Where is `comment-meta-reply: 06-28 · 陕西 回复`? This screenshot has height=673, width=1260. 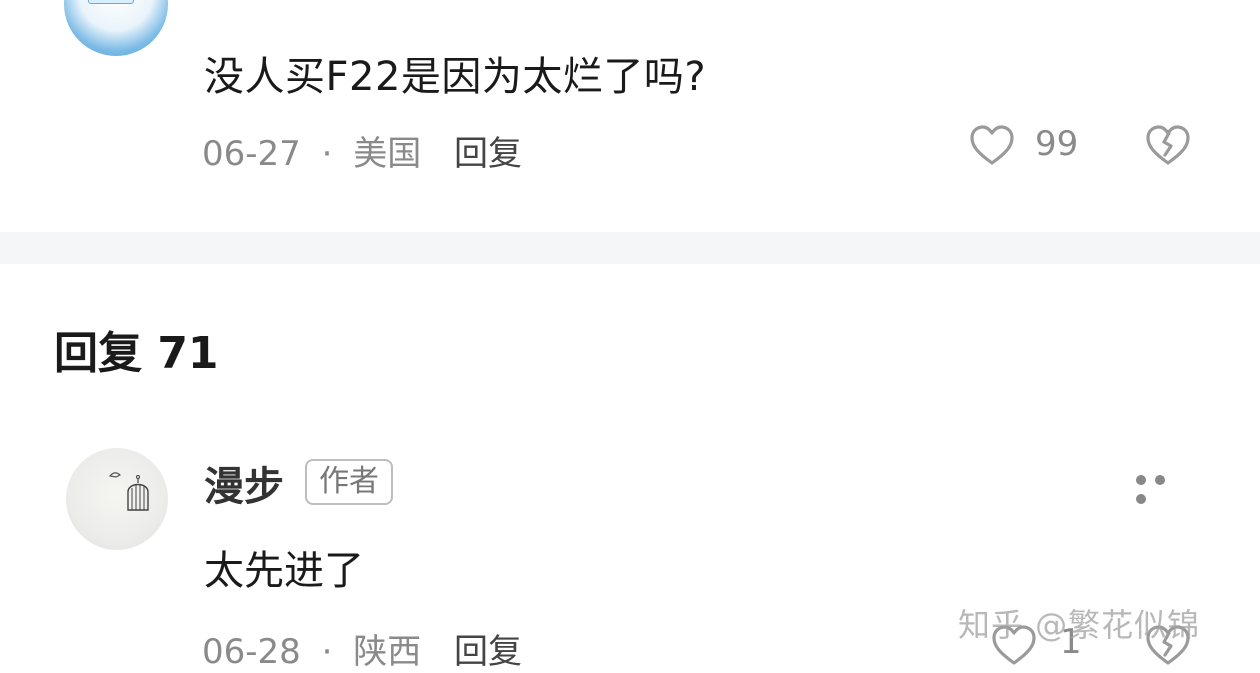 comment-meta-reply: 06-28 · 陕西 回复 is located at coordinates (362, 648).